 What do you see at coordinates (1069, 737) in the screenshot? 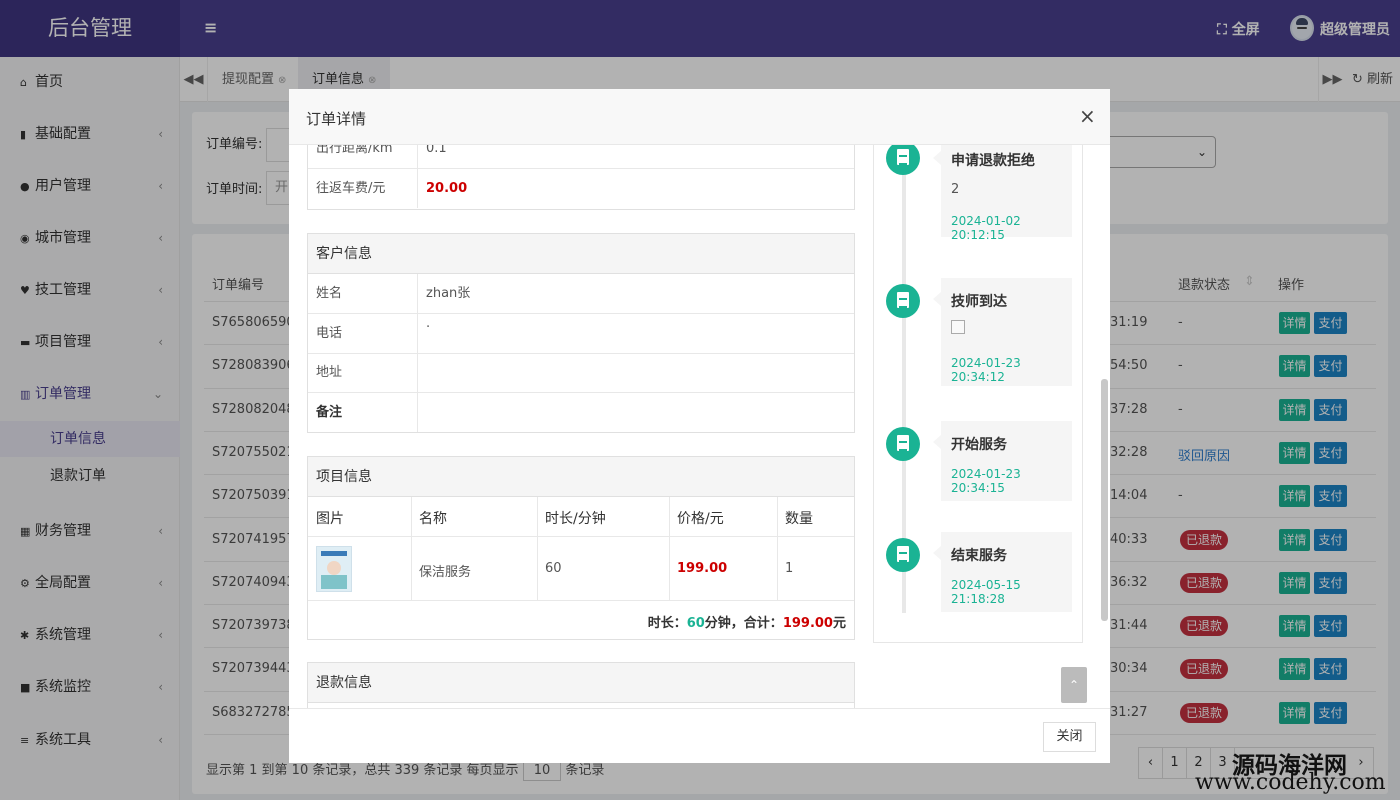
I see `close-button: 关闭` at bounding box center [1069, 737].